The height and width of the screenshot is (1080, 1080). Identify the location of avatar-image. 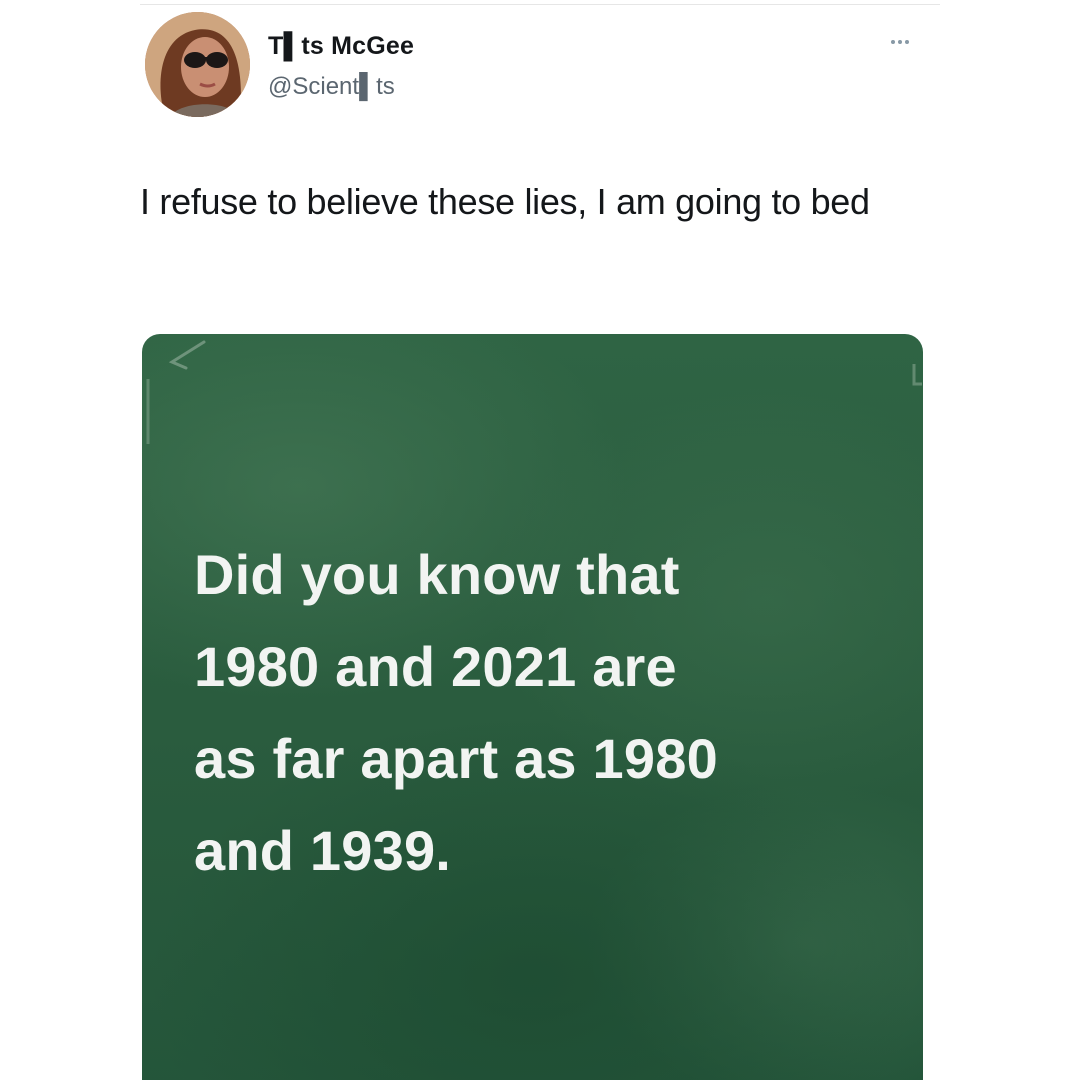
(197, 64).